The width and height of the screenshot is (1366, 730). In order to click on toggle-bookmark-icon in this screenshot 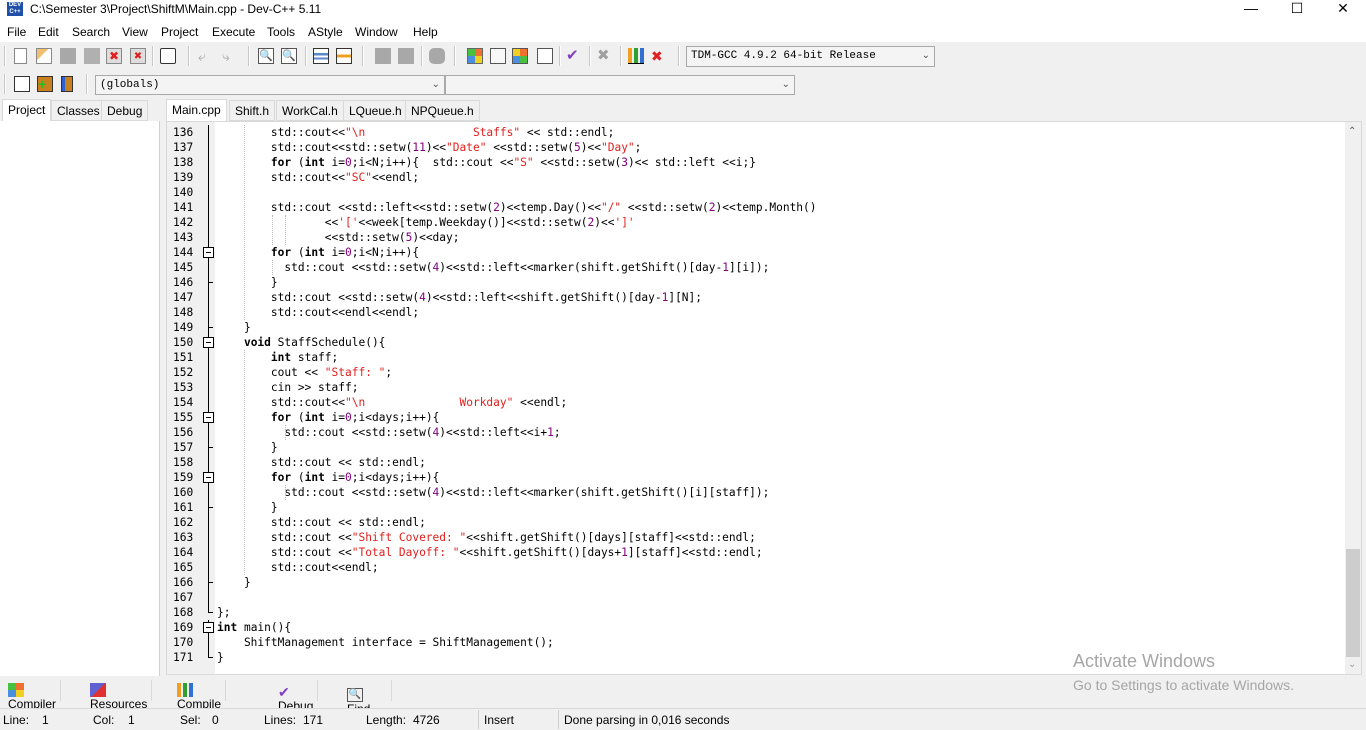, I will do `click(383, 56)`.